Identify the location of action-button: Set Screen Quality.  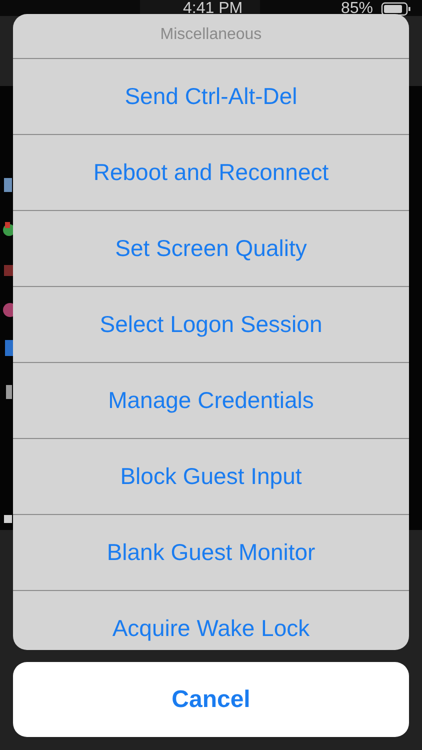
(211, 249).